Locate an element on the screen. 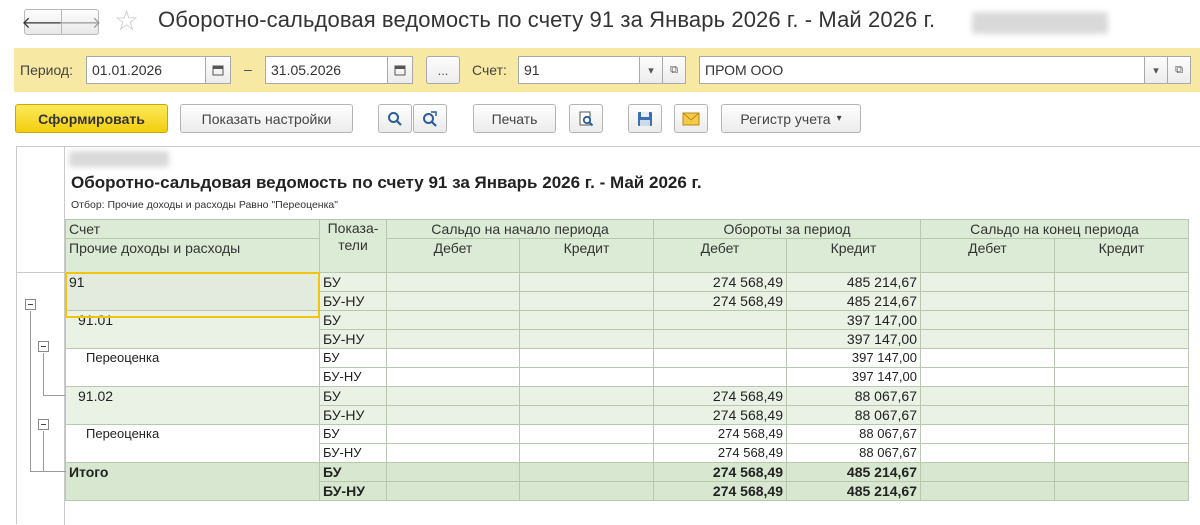 The width and height of the screenshot is (1200, 525). back-button: 🡐 is located at coordinates (43, 22).